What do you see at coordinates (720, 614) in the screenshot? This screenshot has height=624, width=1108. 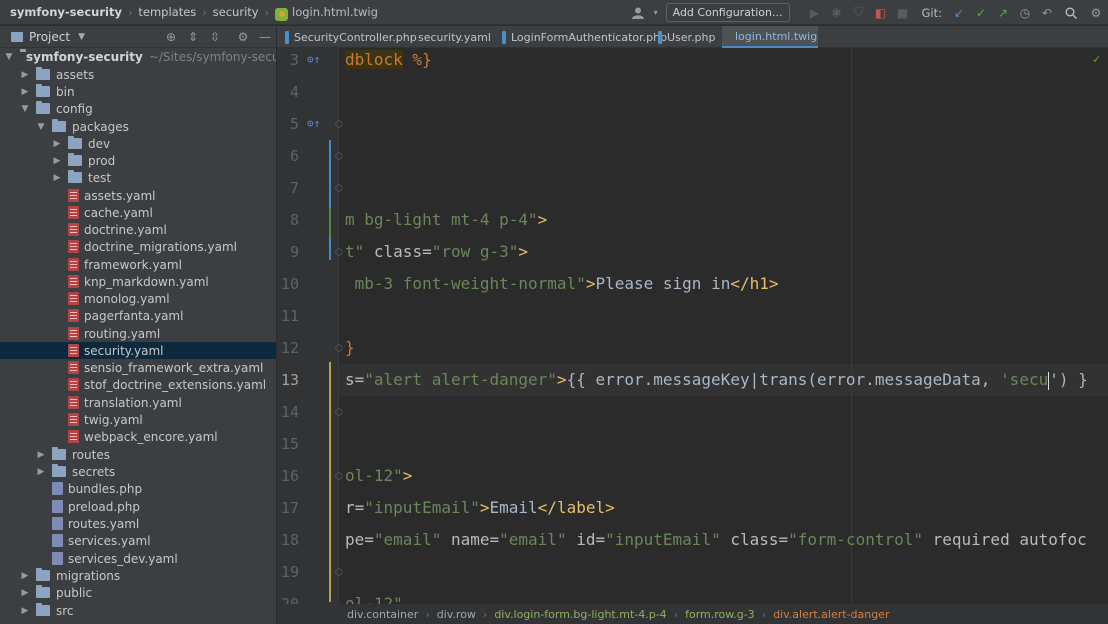 I see `bc-form-row: form.row.g-3` at bounding box center [720, 614].